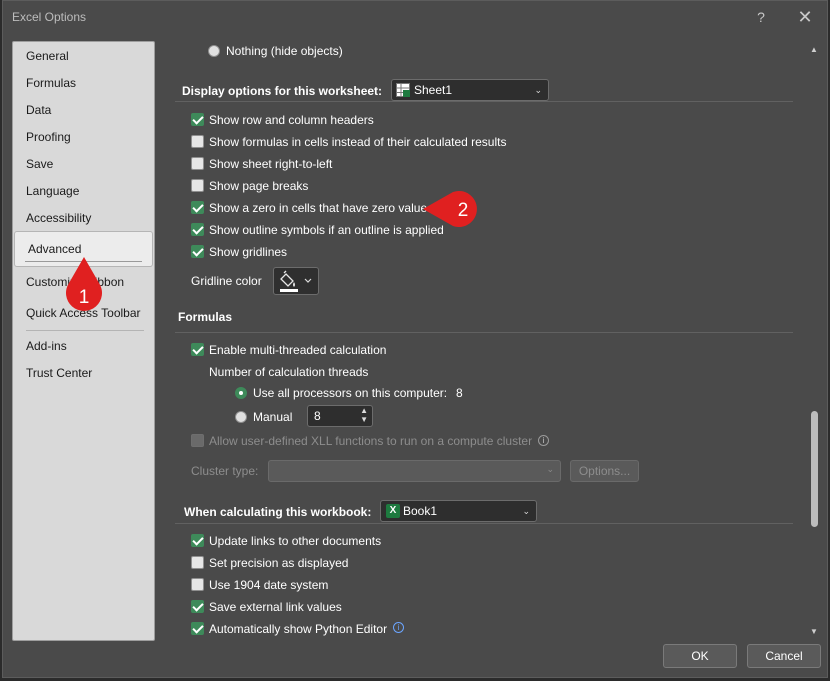 Image resolution: width=830 pixels, height=681 pixels. I want to click on scroll-up-arrow-icon: ▲, so click(814, 49).